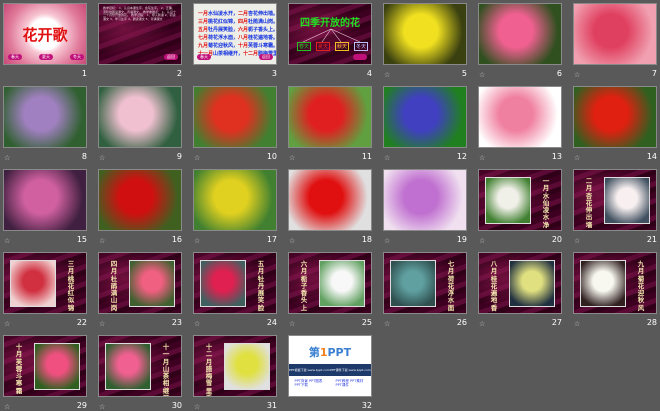 Image resolution: width=660 pixels, height=411 pixels. Describe the element at coordinates (71, 286) in the screenshot. I see `slide-caption: 三月桃花红似锦` at that location.